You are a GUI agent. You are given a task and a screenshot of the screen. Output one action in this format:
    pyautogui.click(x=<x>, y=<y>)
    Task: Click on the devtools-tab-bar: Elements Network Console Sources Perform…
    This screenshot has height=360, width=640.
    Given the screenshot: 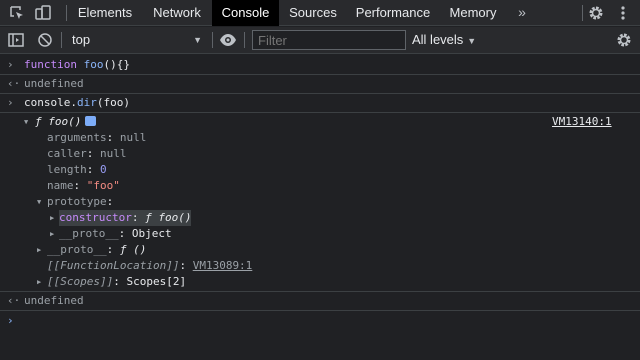 What is the action you would take?
    pyautogui.click(x=320, y=13)
    